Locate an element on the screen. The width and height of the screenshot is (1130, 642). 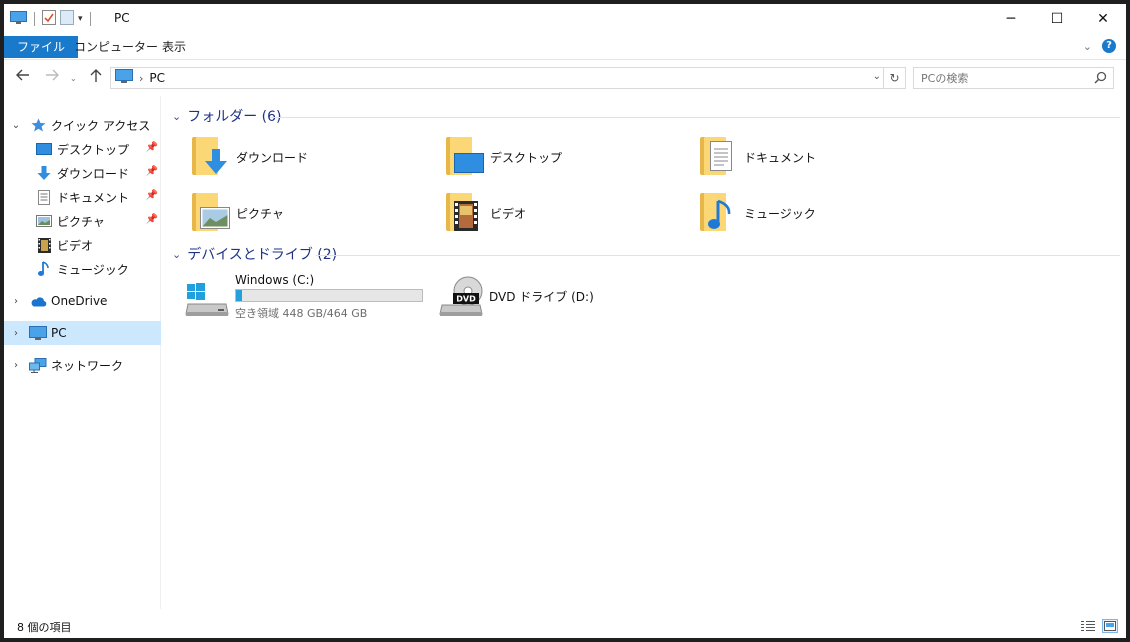
sidebar-item-downloads: ダウンロード 📌 is located at coordinates (82, 173).